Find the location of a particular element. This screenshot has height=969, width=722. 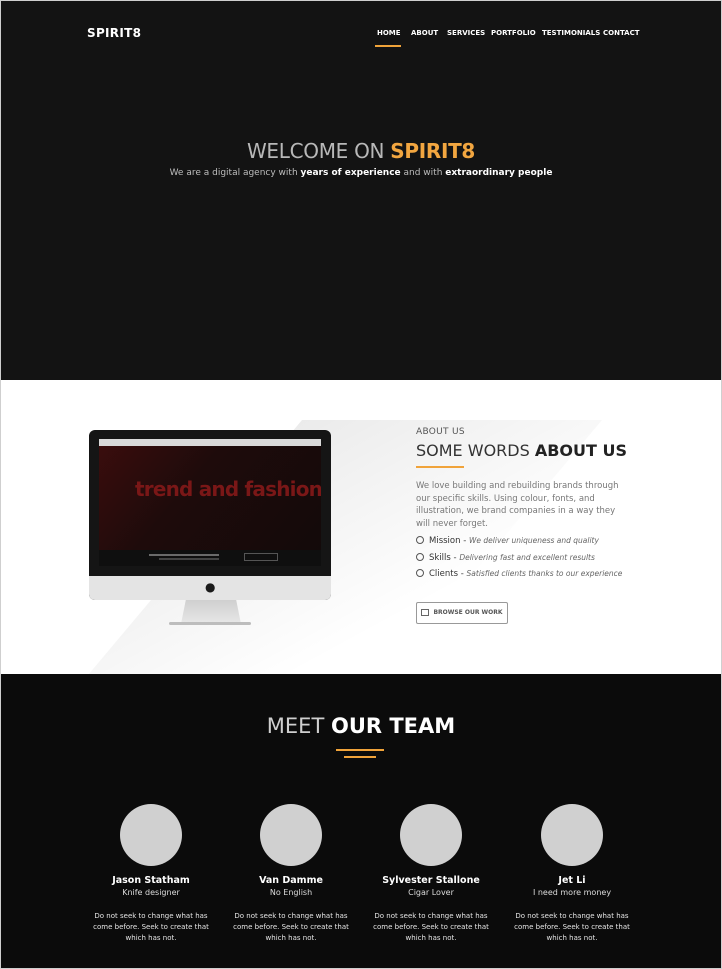

nav-services: SERVICES is located at coordinates (466, 33).